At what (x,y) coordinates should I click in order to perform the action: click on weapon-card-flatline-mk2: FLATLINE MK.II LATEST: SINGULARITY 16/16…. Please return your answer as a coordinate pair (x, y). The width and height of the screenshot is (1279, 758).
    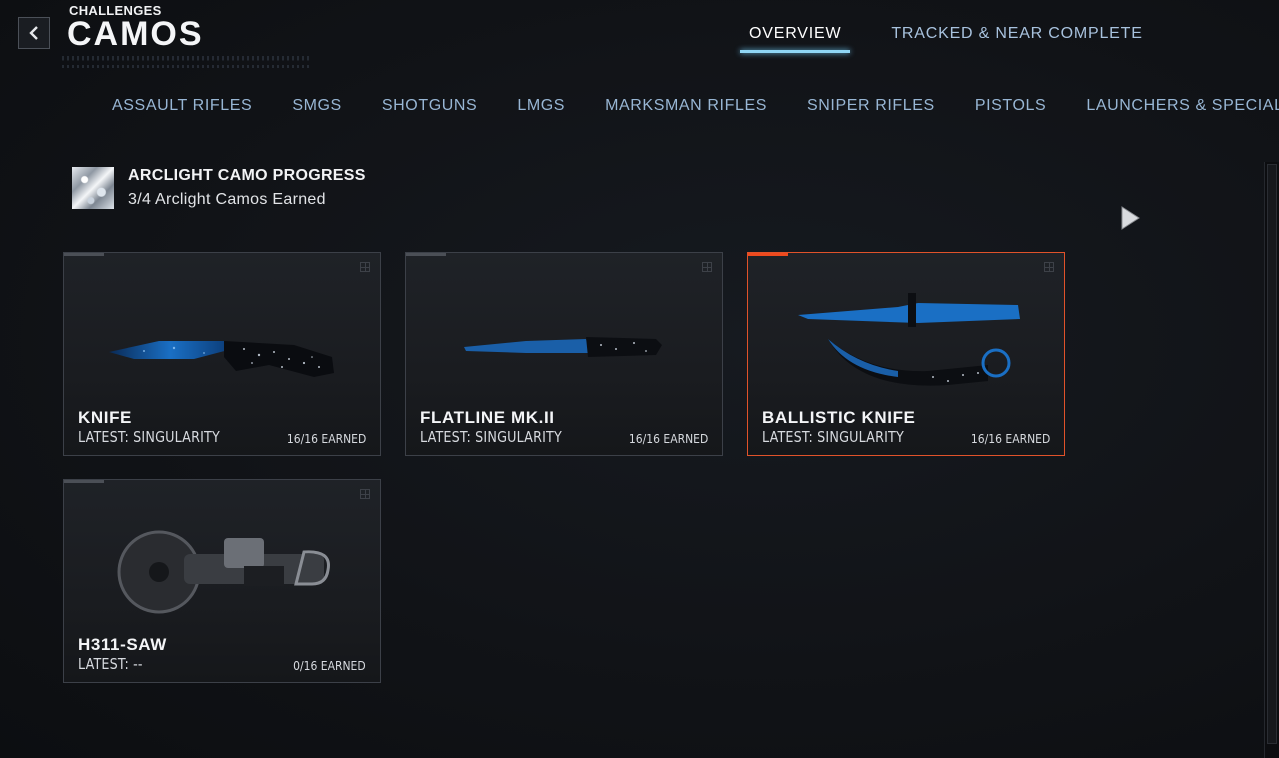
    Looking at the image, I should click on (564, 354).